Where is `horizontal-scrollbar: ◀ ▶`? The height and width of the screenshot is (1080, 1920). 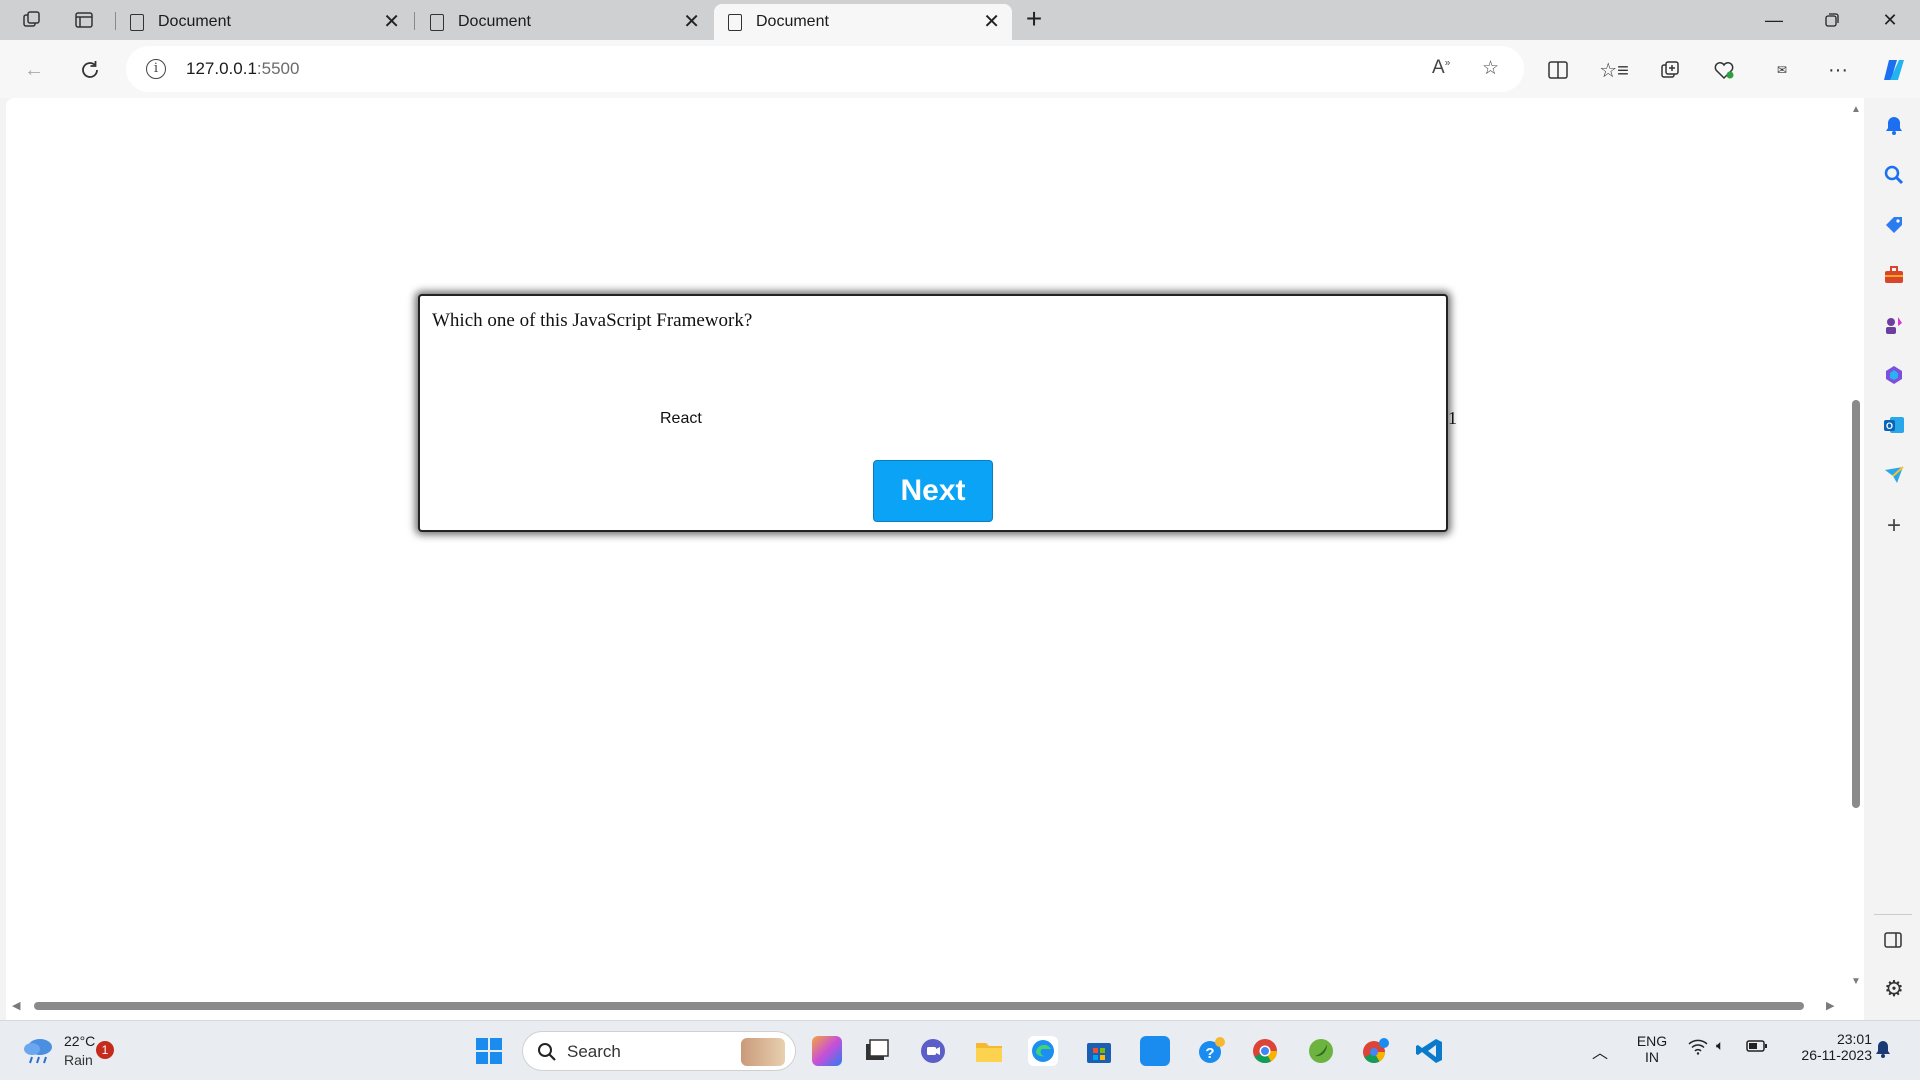
horizontal-scrollbar: ◀ ▶ is located at coordinates (927, 1006).